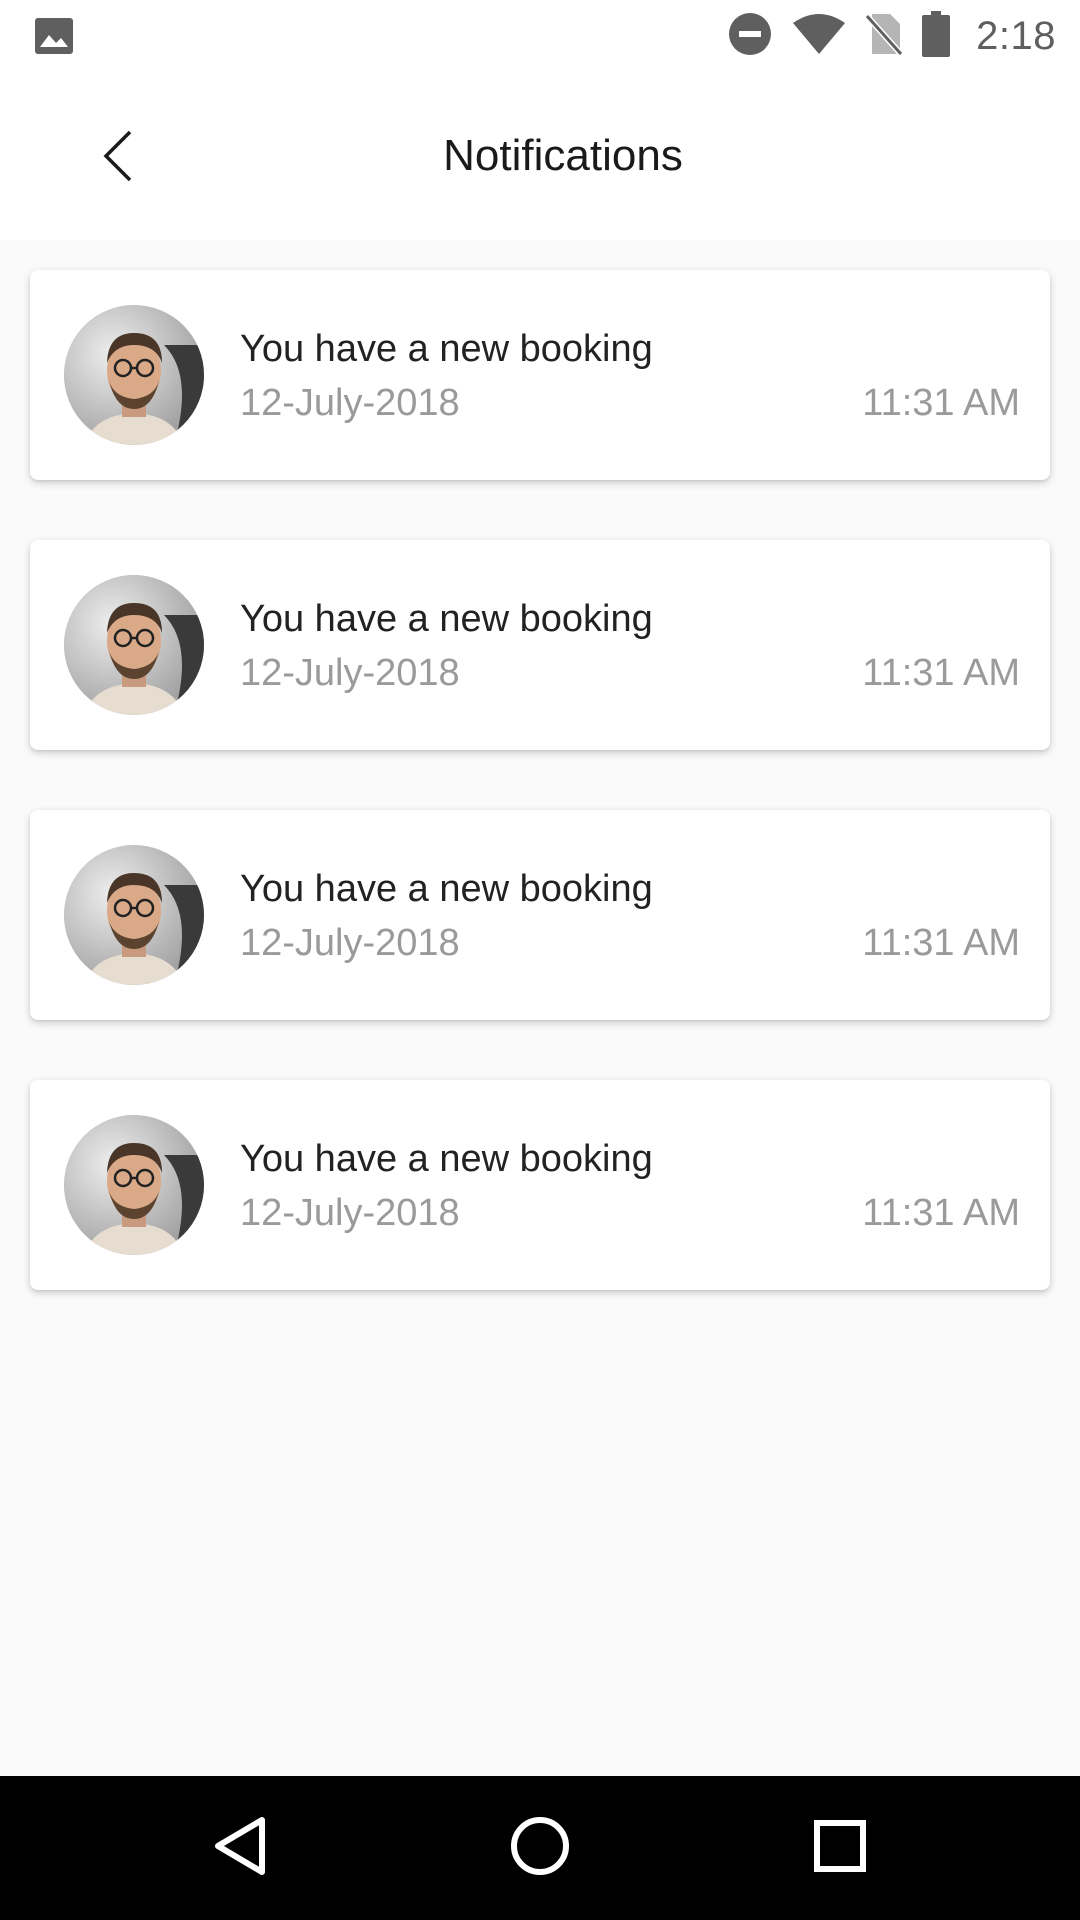 This screenshot has height=1920, width=1080. What do you see at coordinates (936, 36) in the screenshot?
I see `battery-icon` at bounding box center [936, 36].